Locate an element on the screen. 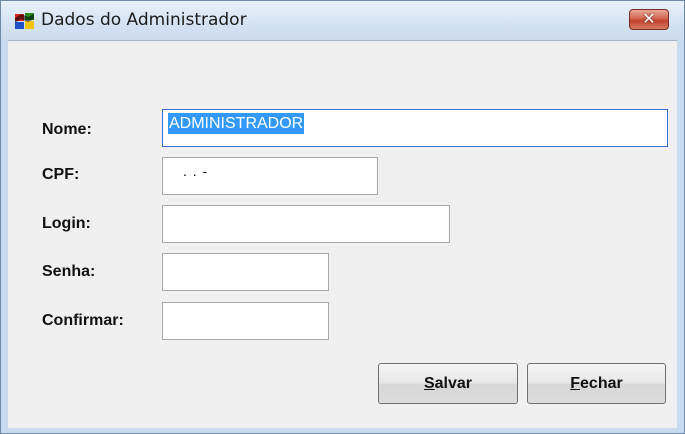  login-input is located at coordinates (306, 224).